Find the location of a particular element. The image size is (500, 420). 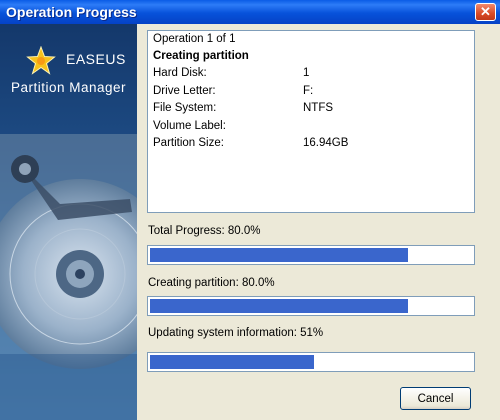

close-button: ✕ is located at coordinates (485, 12).